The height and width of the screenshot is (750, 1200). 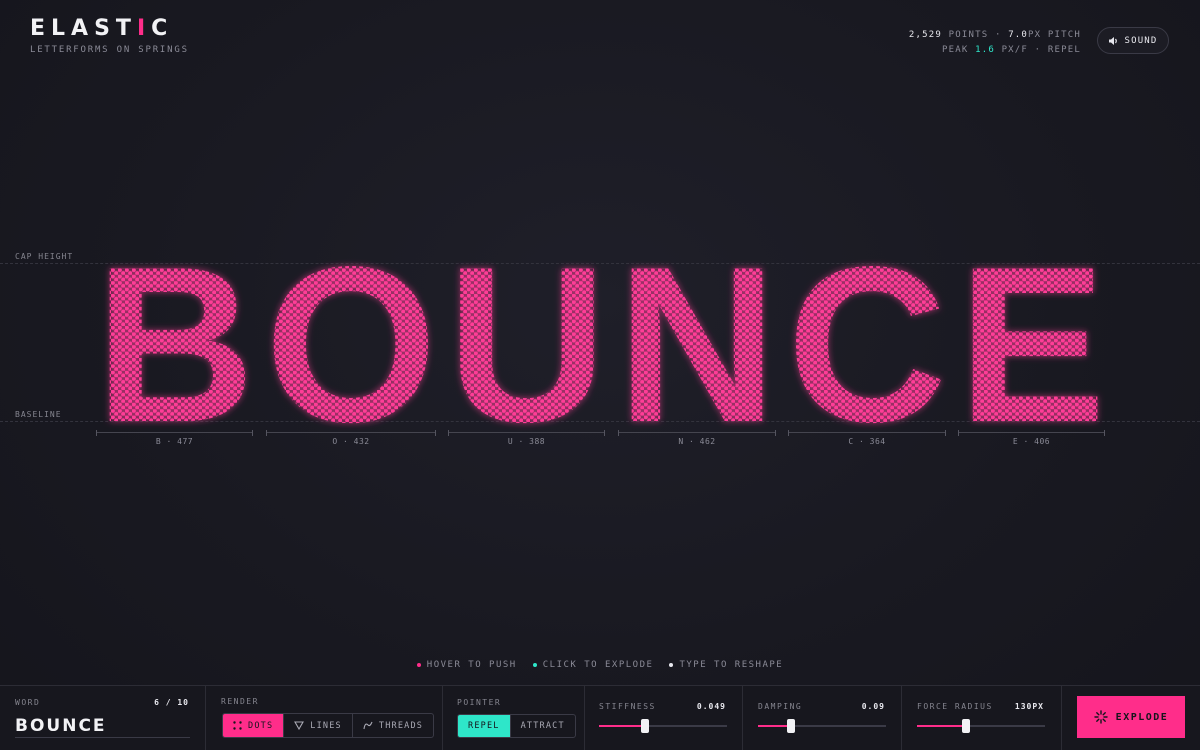 I want to click on pointer-attract-button: ATTRACT, so click(x=543, y=726).